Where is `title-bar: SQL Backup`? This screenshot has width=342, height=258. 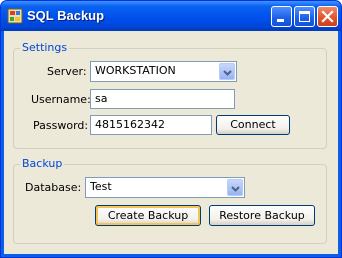
title-bar: SQL Backup is located at coordinates (171, 16).